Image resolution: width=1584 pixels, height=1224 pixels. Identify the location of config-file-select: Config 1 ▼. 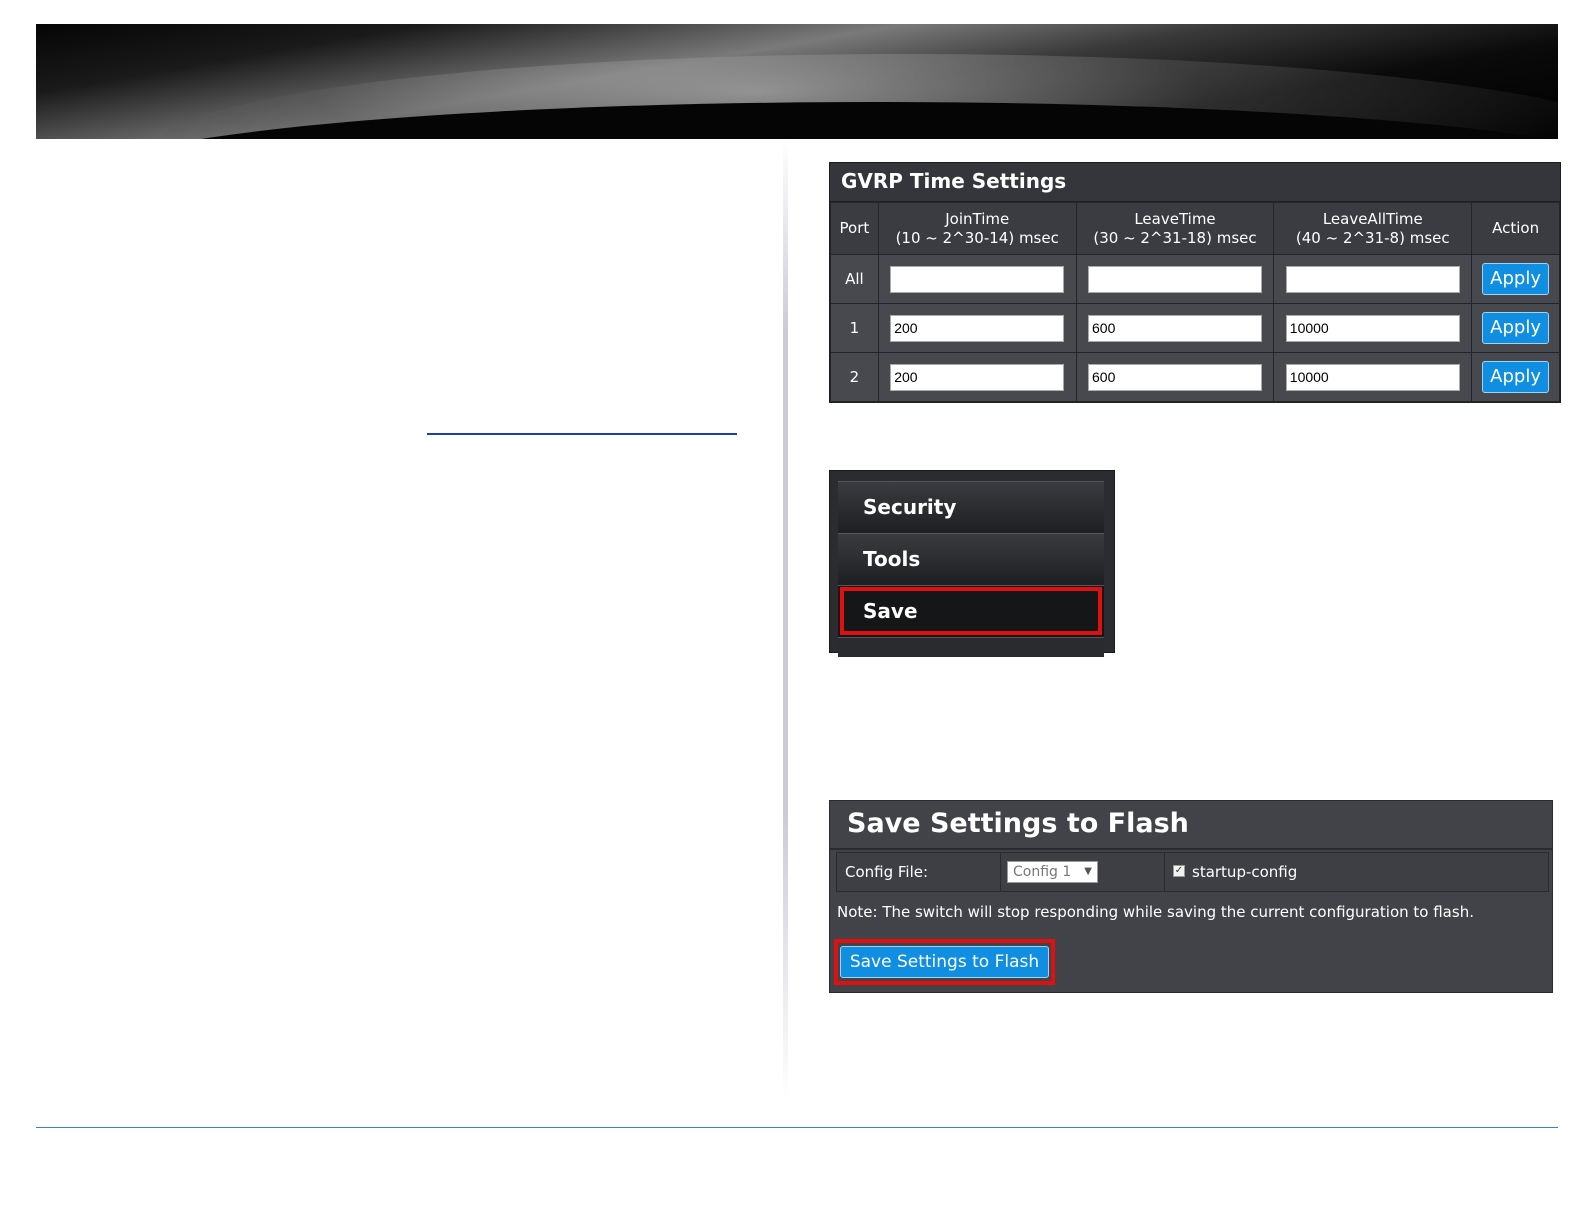
(1052, 872).